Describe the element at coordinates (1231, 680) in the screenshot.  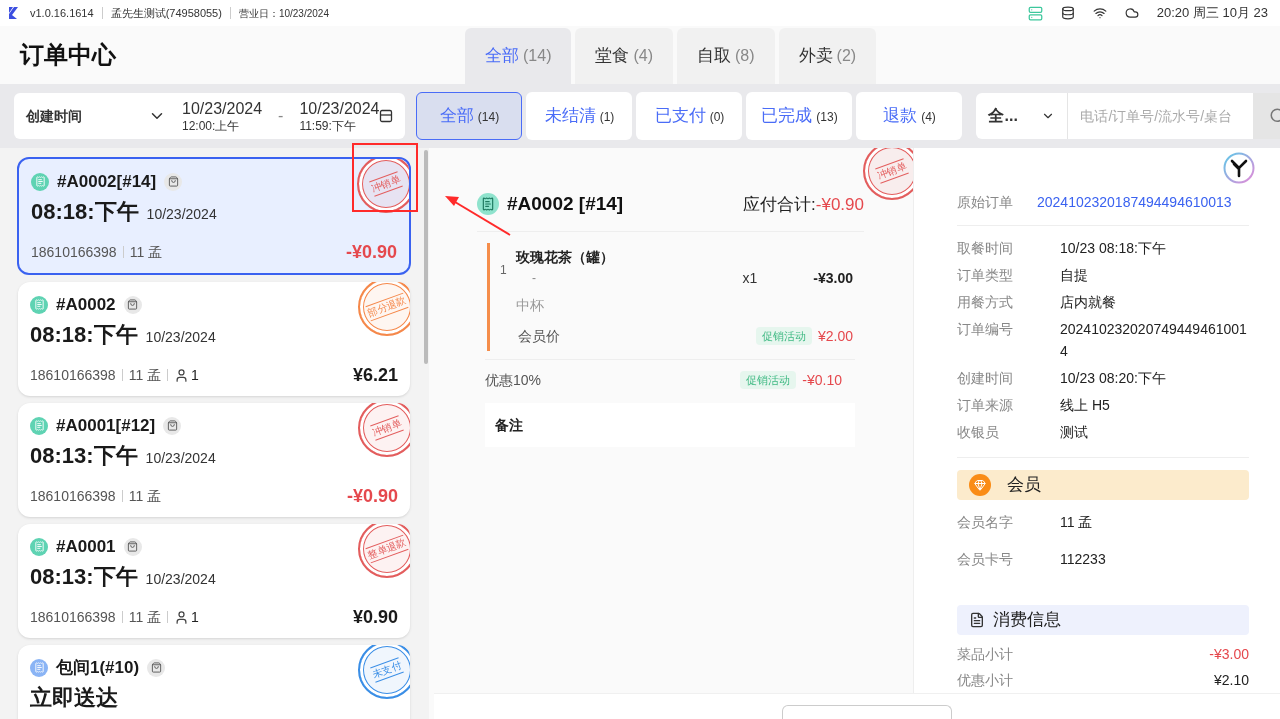
I see `info-value: ¥2.10` at that location.